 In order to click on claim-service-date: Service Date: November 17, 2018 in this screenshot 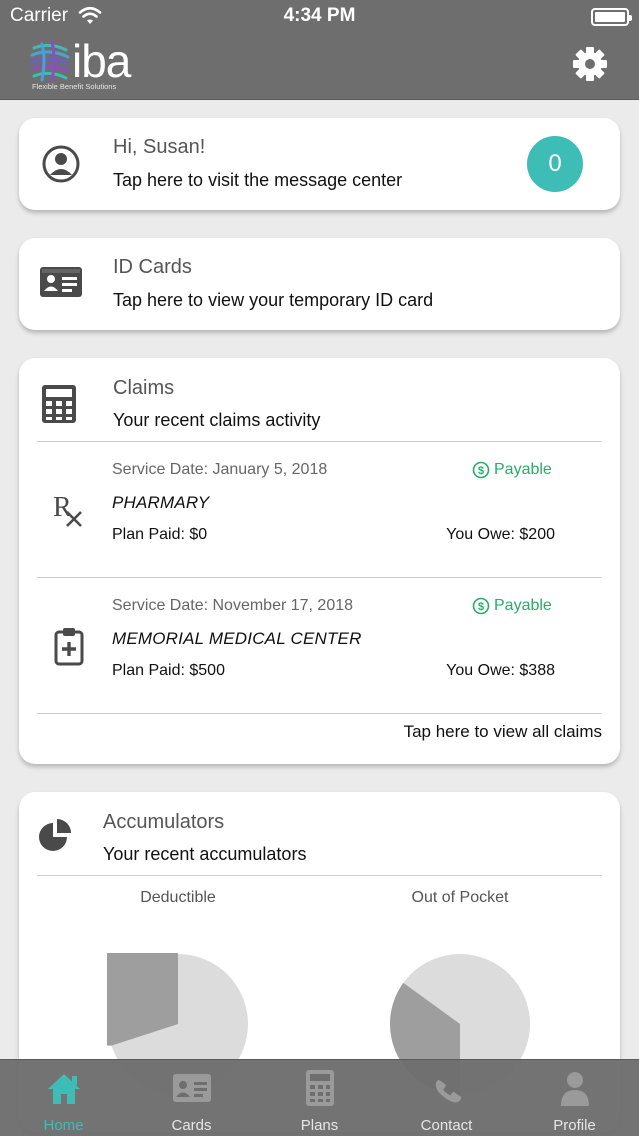, I will do `click(233, 605)`.